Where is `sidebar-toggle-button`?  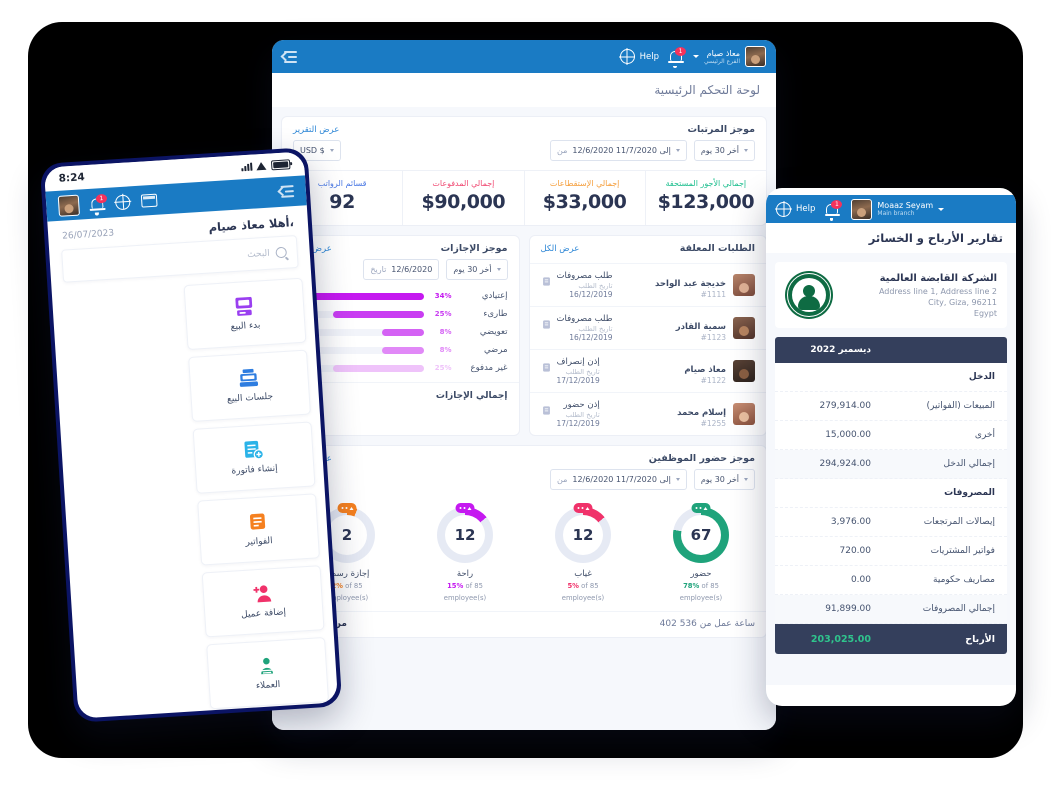 sidebar-toggle-button is located at coordinates (288, 56).